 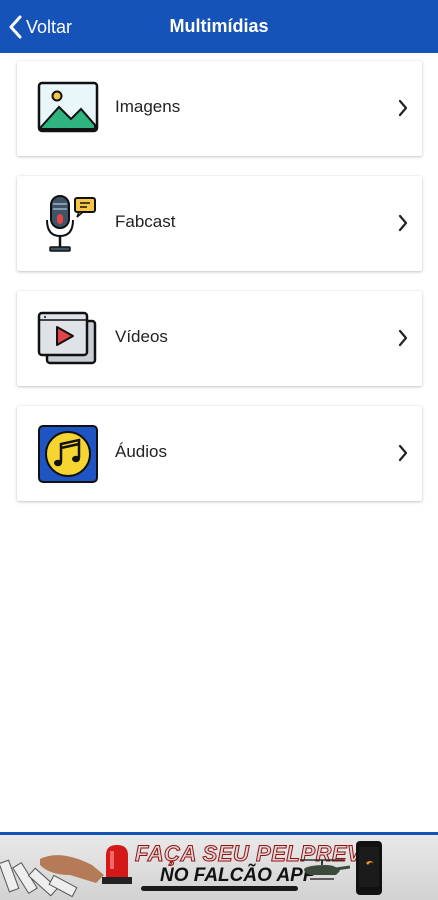 I want to click on list-item-label: Áudios, so click(x=141, y=451).